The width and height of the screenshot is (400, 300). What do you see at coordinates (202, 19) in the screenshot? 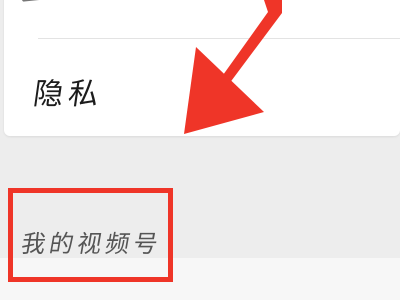
I see `settings-row-partial` at bounding box center [202, 19].